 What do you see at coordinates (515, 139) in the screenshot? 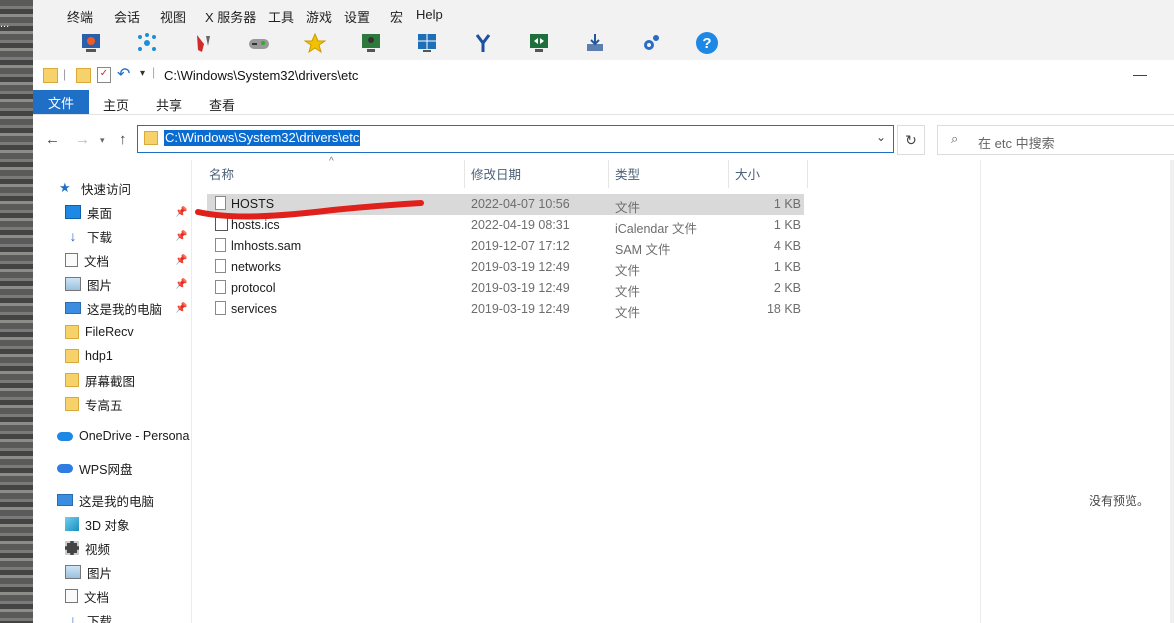
I see `address-bar: C:\Windows\System32\drivers\etc ⌄` at bounding box center [515, 139].